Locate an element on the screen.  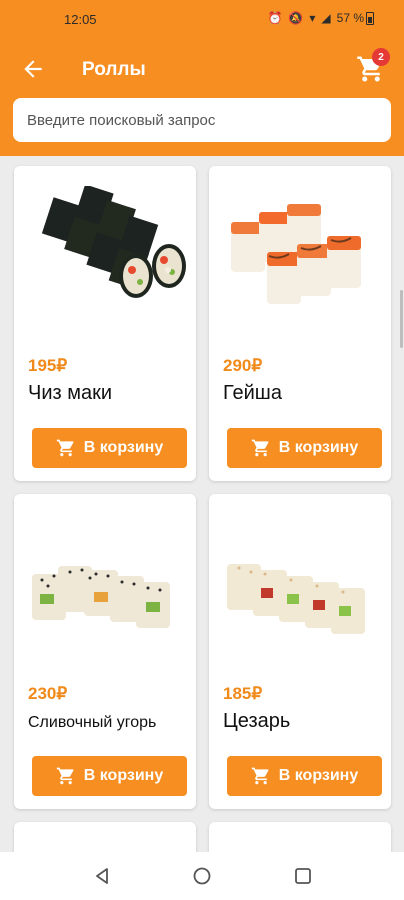
signal-icon: ◢ is located at coordinates (326, 18).